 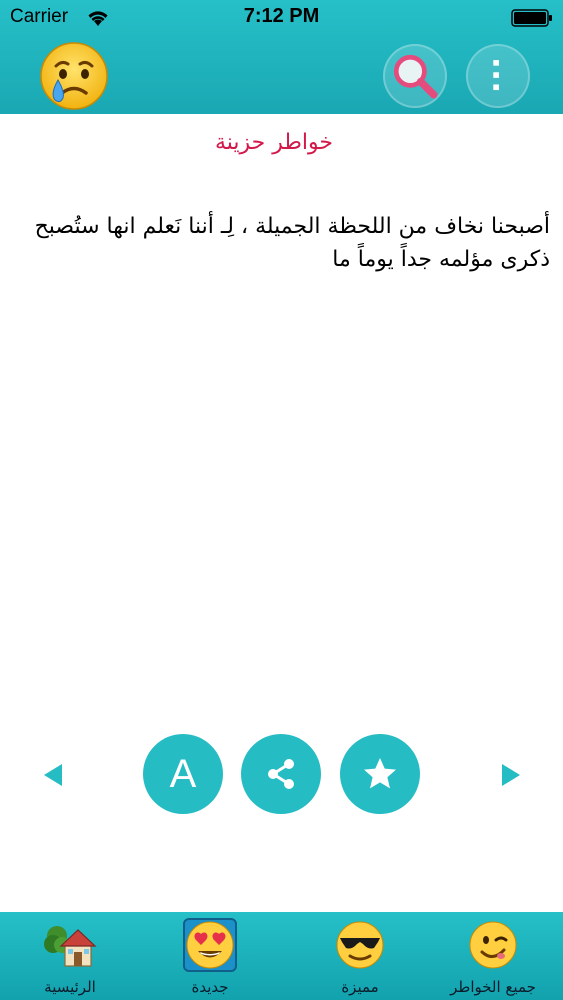 I want to click on font-size-icon: A, so click(x=183, y=773).